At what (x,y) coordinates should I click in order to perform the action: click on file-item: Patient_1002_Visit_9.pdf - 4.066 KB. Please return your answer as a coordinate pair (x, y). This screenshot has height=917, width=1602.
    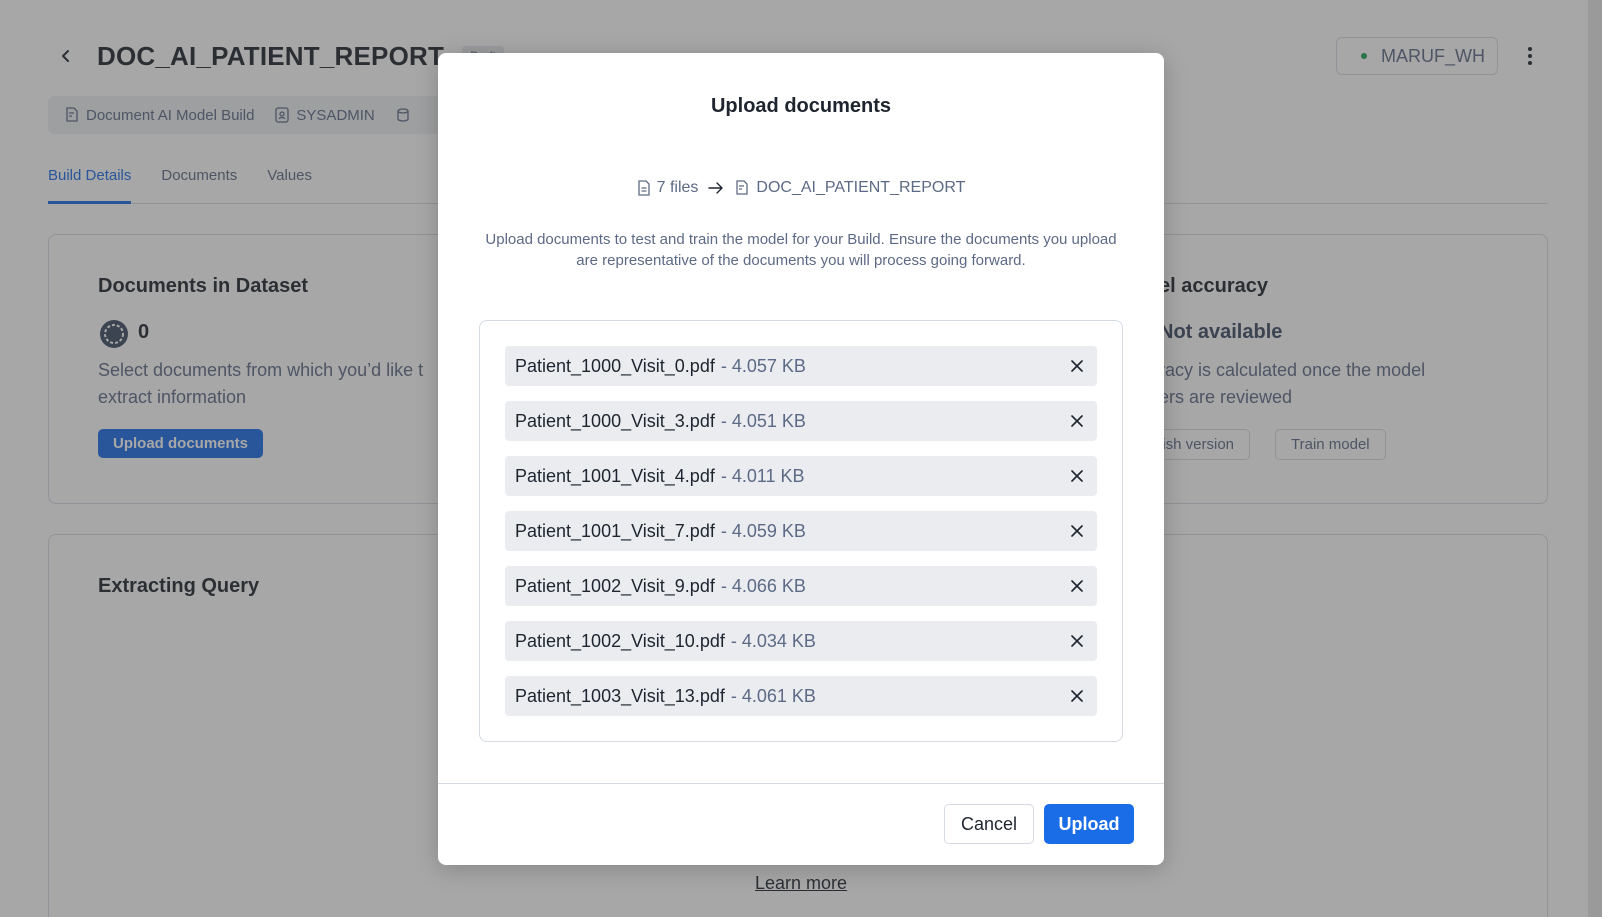
    Looking at the image, I should click on (801, 586).